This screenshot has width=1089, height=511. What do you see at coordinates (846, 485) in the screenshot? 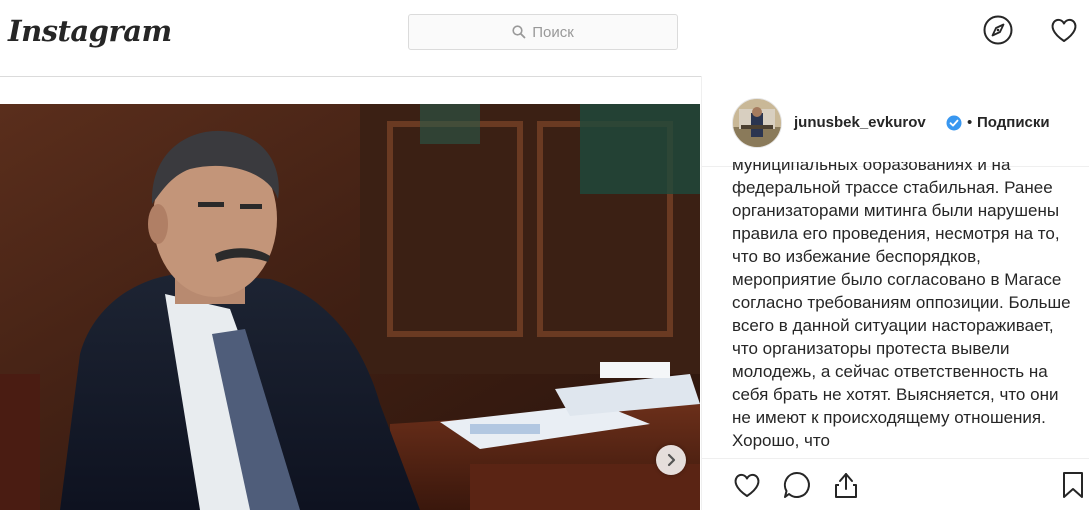
I see `share-icon` at bounding box center [846, 485].